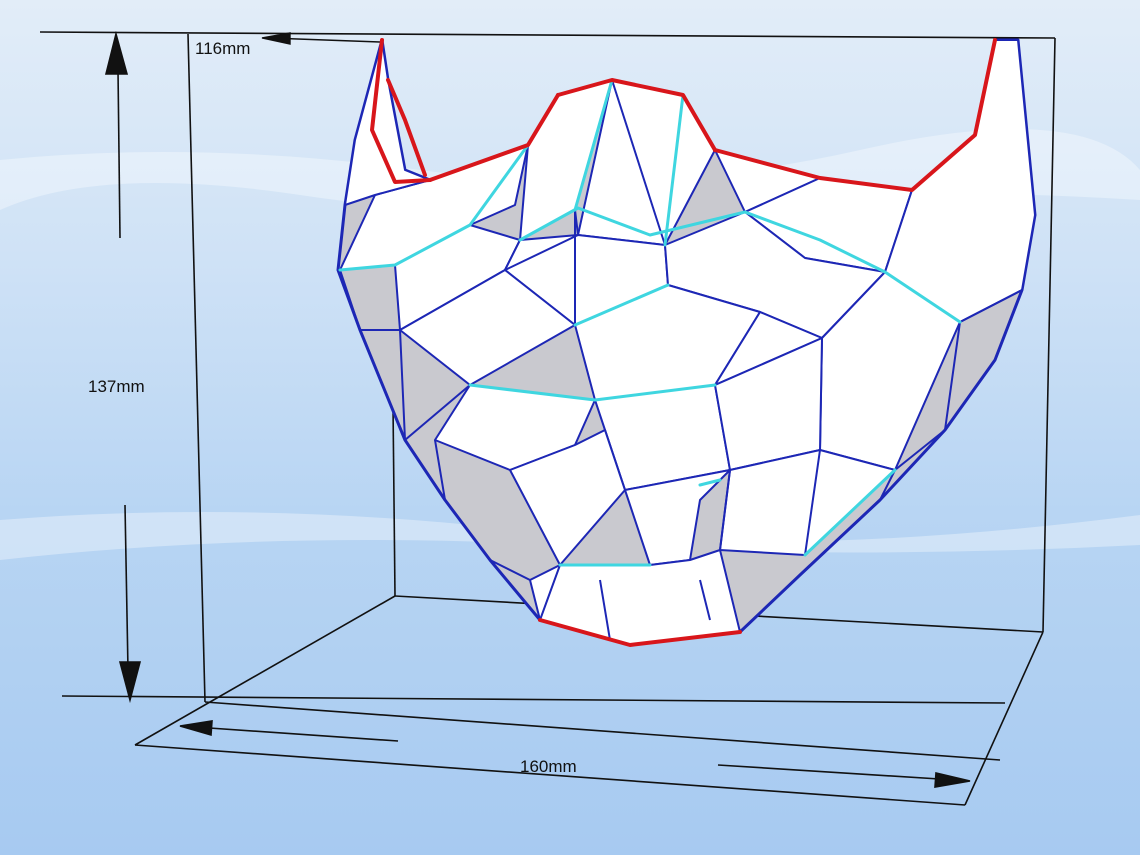 This screenshot has width=1140, height=855. I want to click on frame-floor-right, so click(1004, 718).